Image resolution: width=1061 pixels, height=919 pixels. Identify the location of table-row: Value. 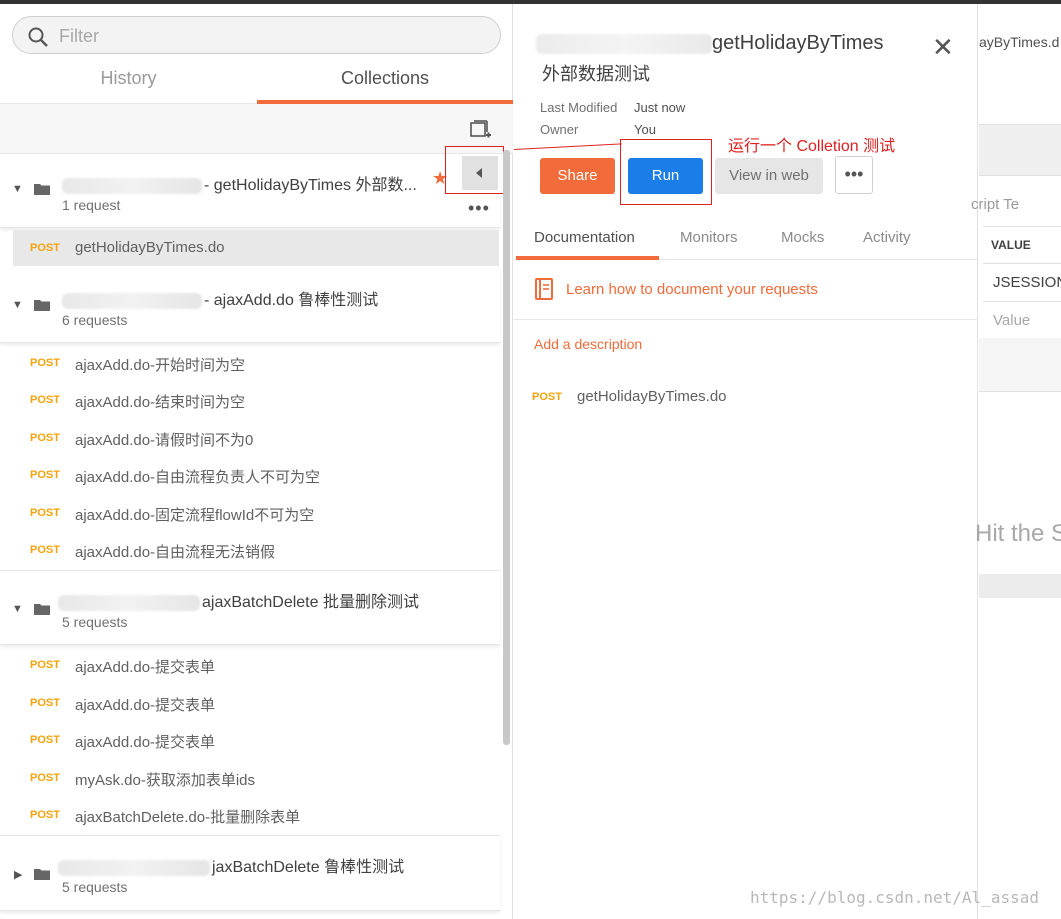
(1022, 321).